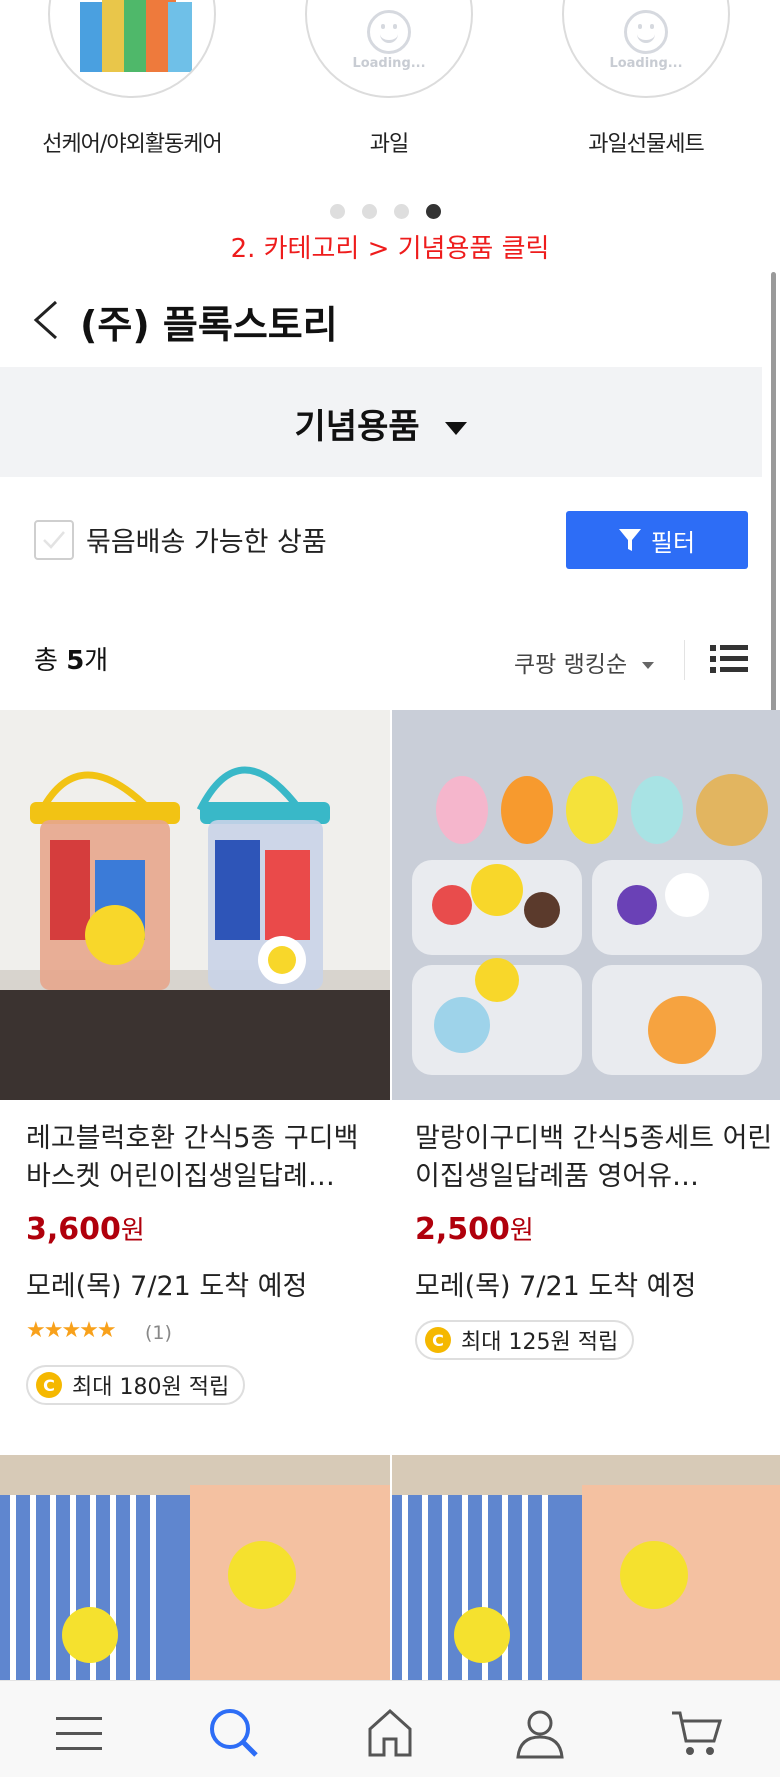 The width and height of the screenshot is (780, 1777). I want to click on candy-bucket-image, so click(195, 933).